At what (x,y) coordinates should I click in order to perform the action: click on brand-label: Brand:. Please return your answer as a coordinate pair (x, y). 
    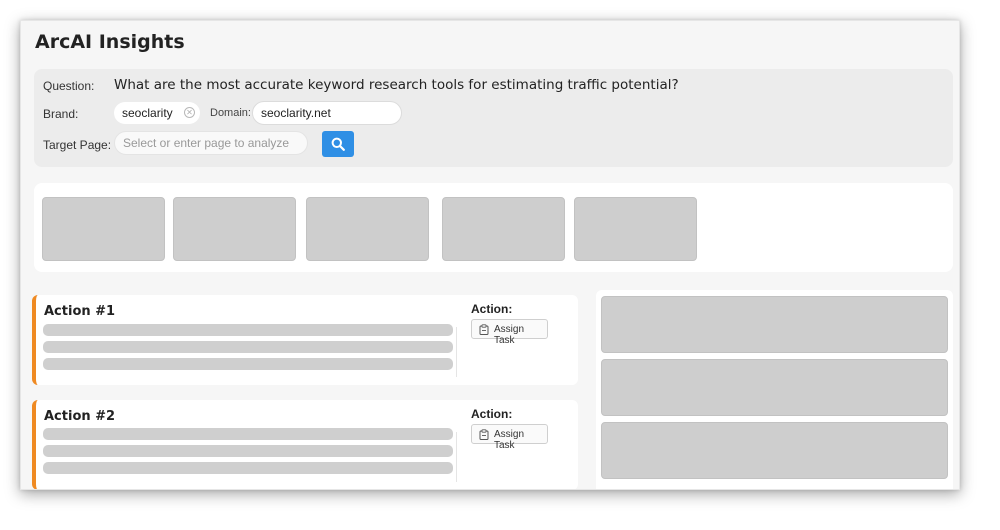
    Looking at the image, I should click on (61, 114).